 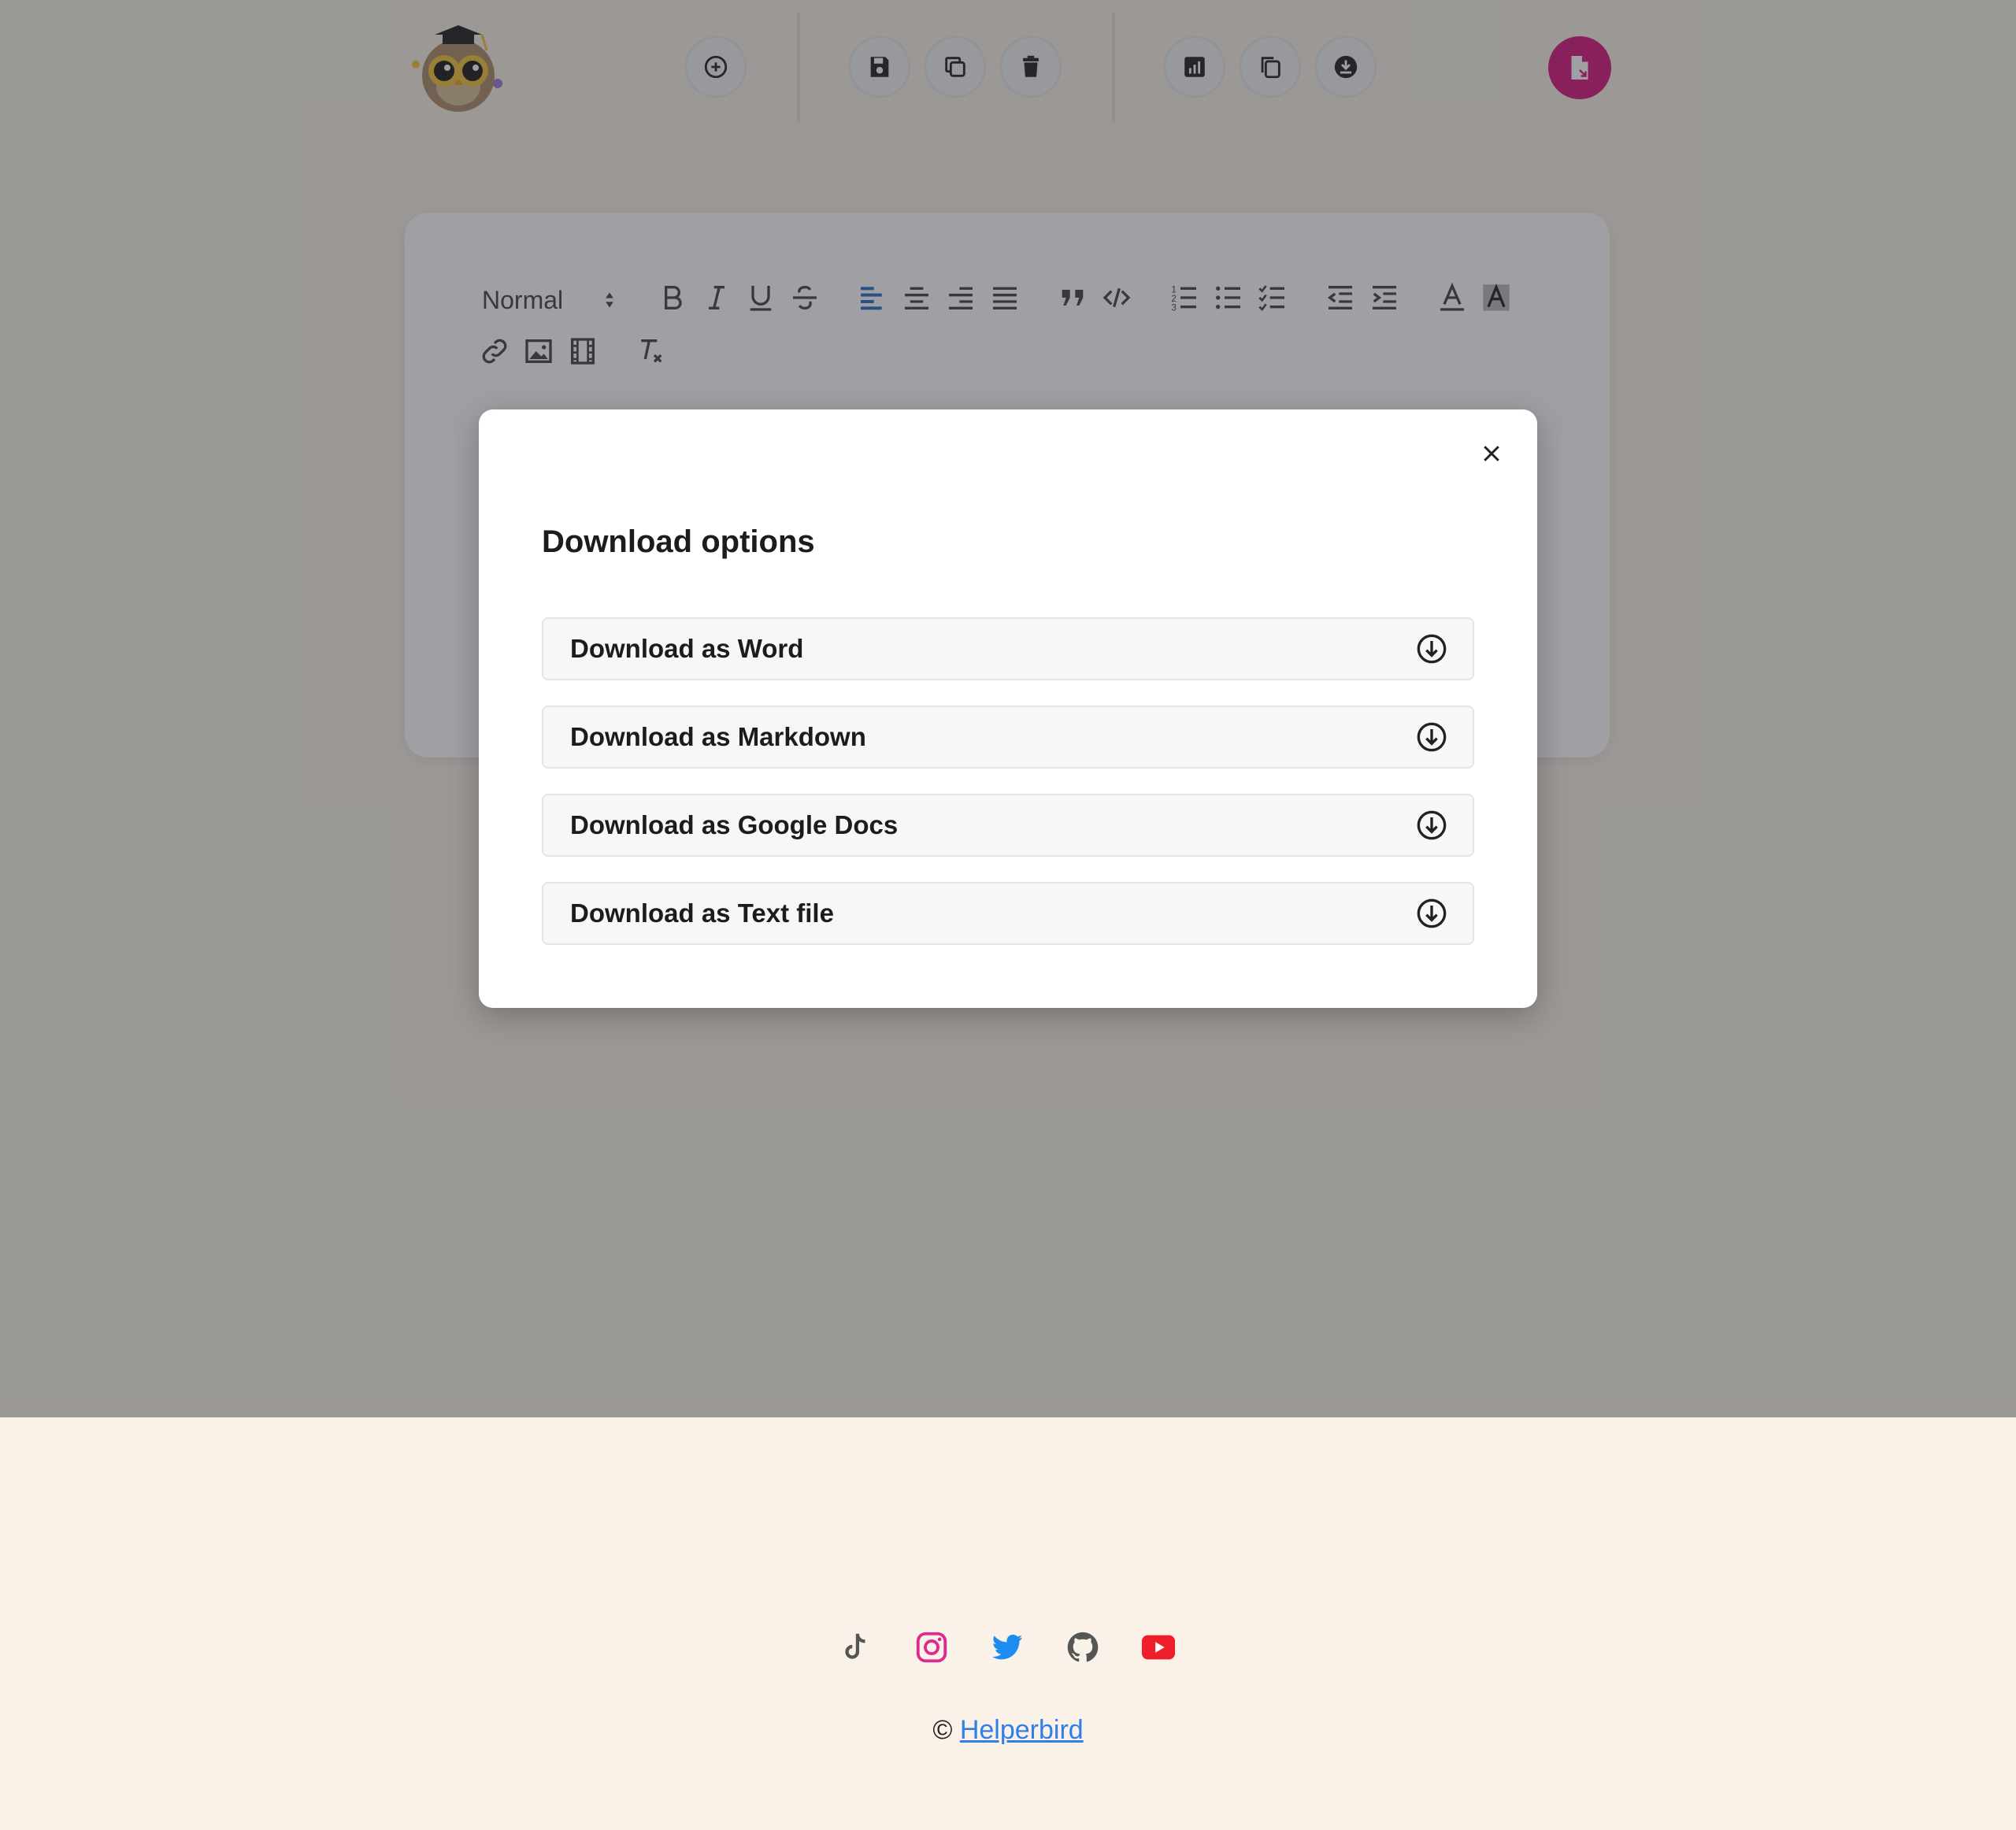 What do you see at coordinates (1008, 825) in the screenshot?
I see `download-google-docs-option: Download as Google Docs` at bounding box center [1008, 825].